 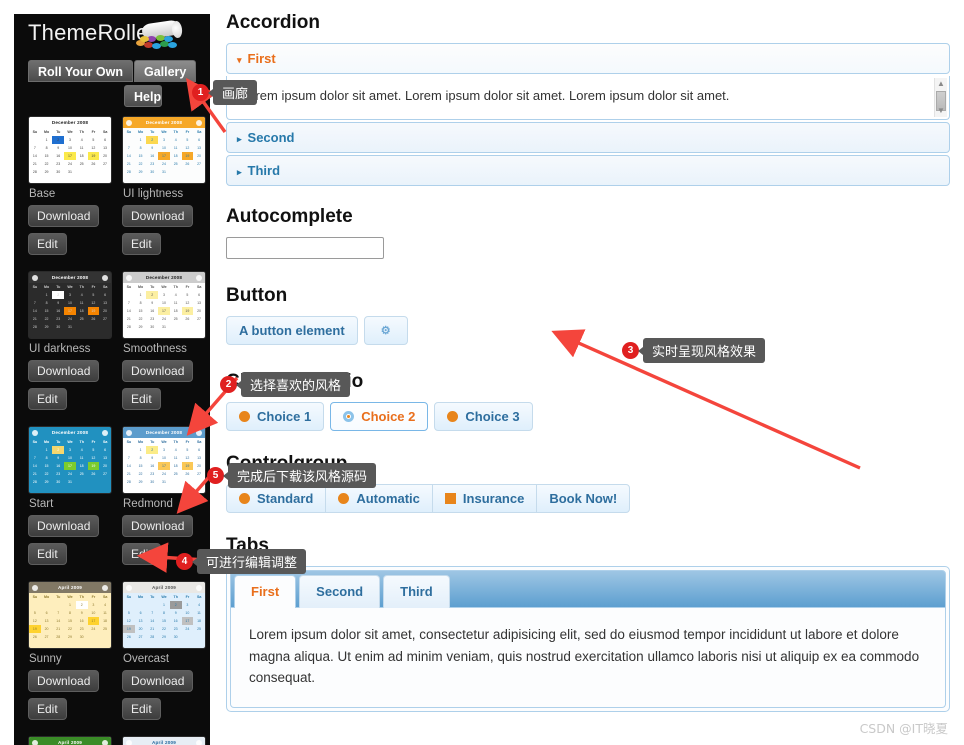 What do you see at coordinates (80, 71) in the screenshot?
I see `sidebar-tab-roll-your-own: Roll Your Own` at bounding box center [80, 71].